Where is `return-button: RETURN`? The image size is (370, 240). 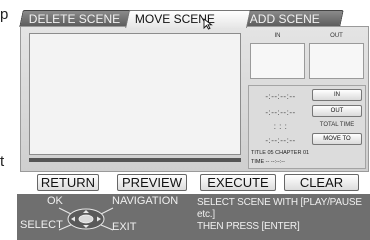 return-button: RETURN is located at coordinates (68, 182).